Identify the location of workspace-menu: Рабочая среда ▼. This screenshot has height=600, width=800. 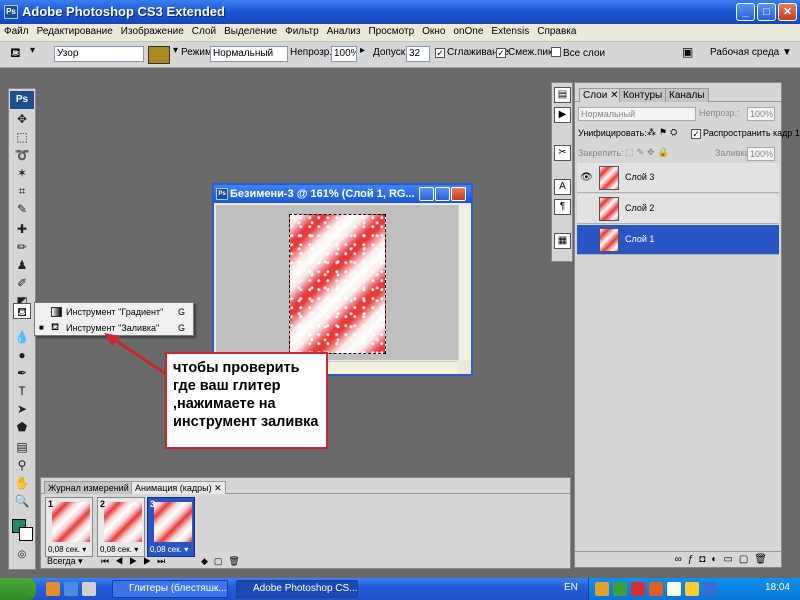
(751, 52).